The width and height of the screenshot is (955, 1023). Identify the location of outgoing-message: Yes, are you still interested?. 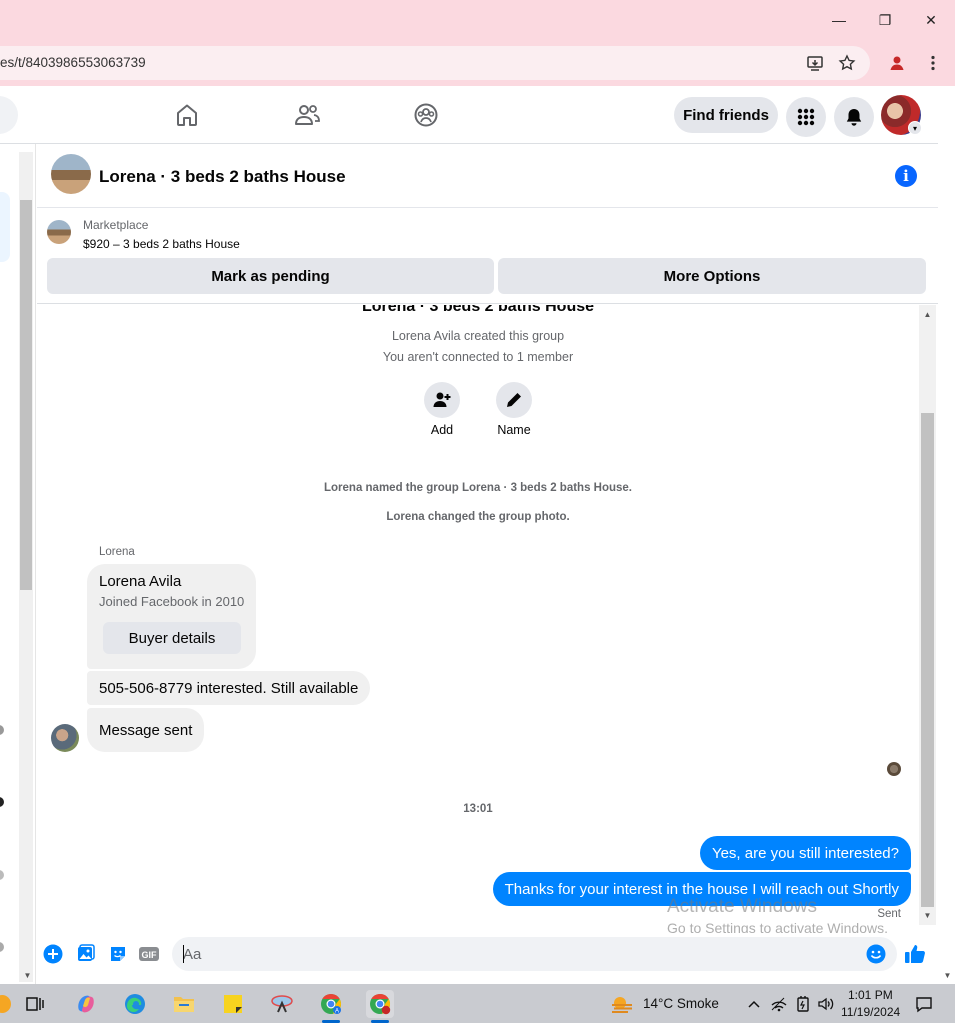
(805, 853).